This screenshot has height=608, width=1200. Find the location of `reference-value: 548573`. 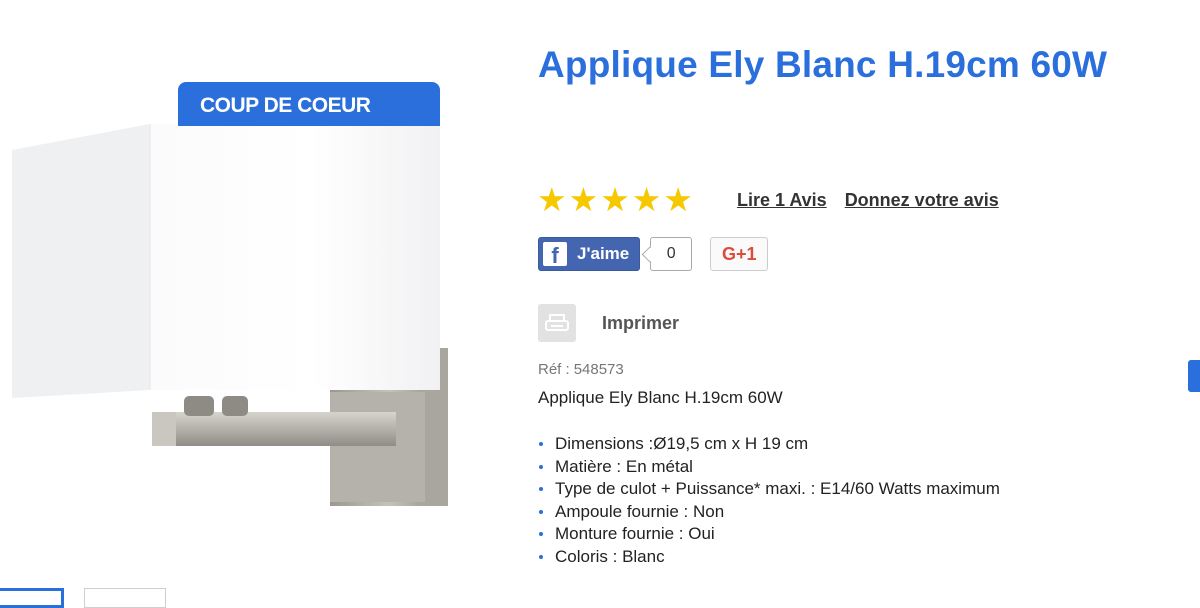

reference-value: 548573 is located at coordinates (598, 369).